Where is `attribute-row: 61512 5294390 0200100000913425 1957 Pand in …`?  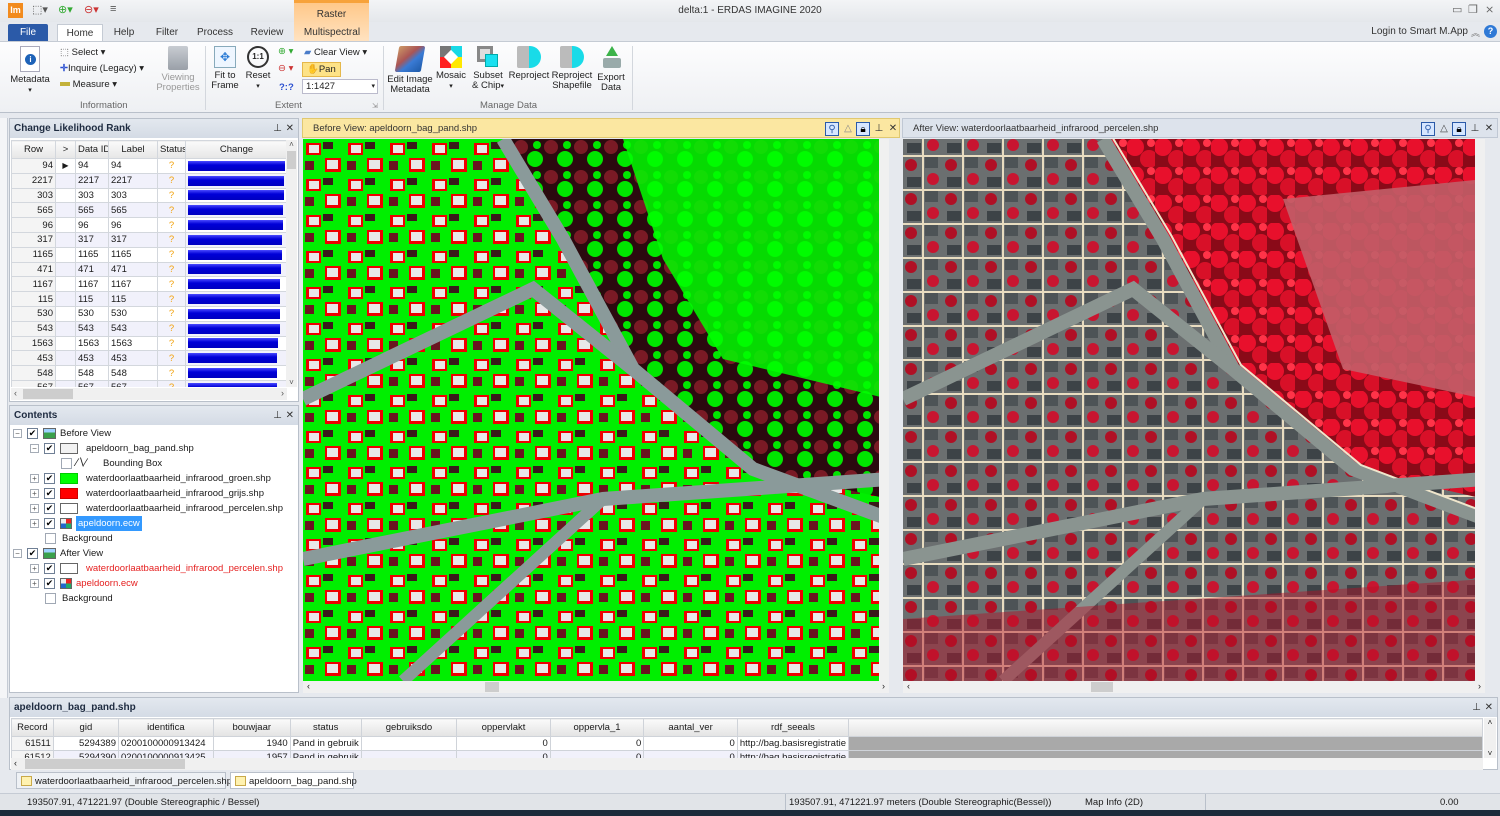 attribute-row: 61512 5294390 0200100000913425 1957 Pand in … is located at coordinates (747, 754).